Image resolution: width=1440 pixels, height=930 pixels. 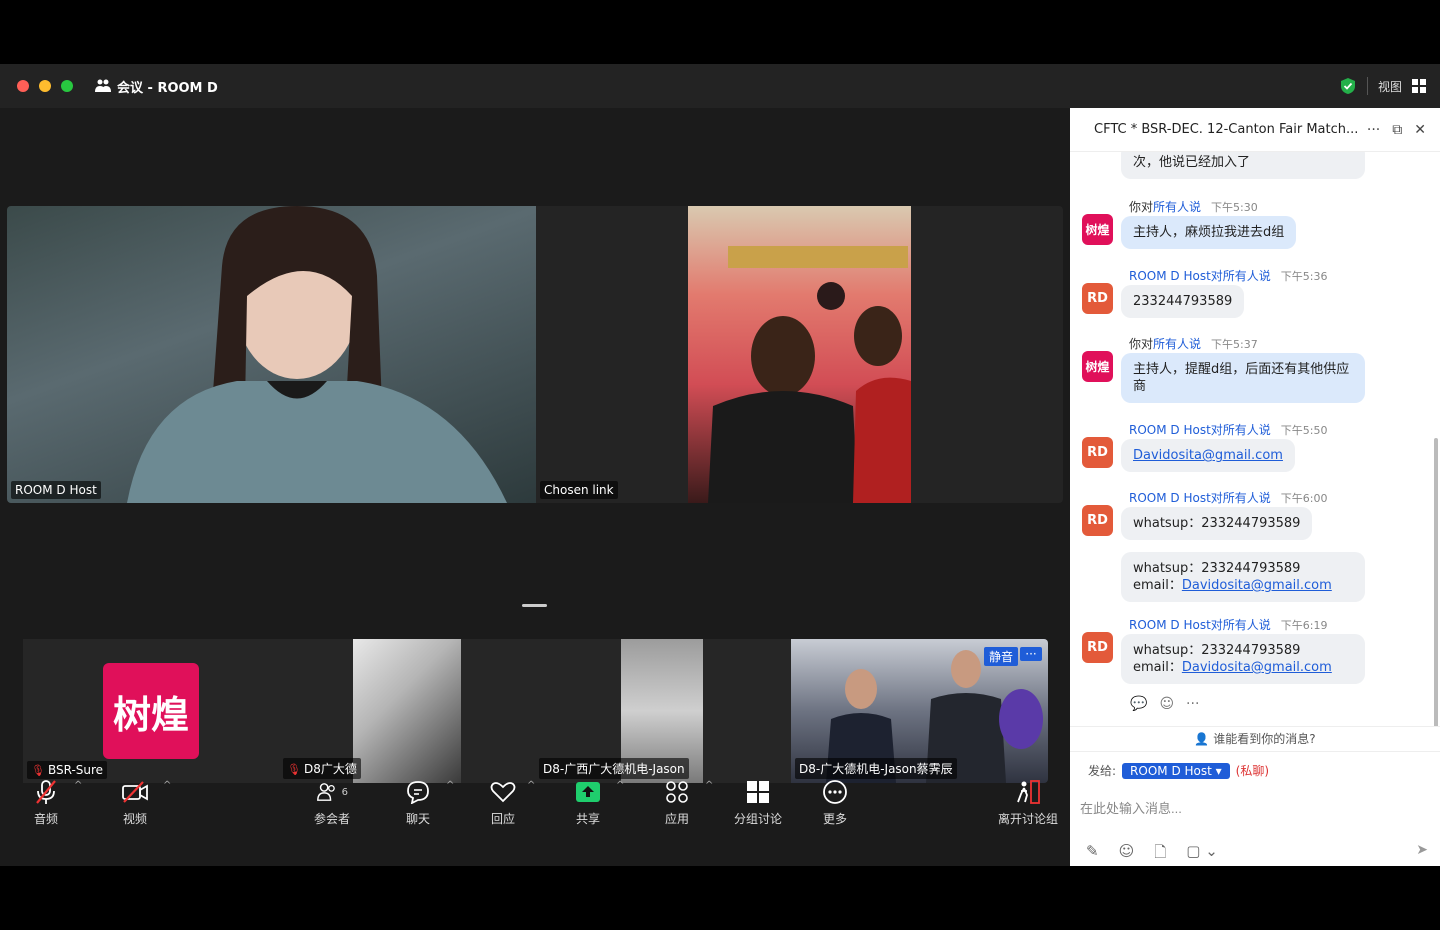 I want to click on host-video-feed, so click(x=317, y=354).